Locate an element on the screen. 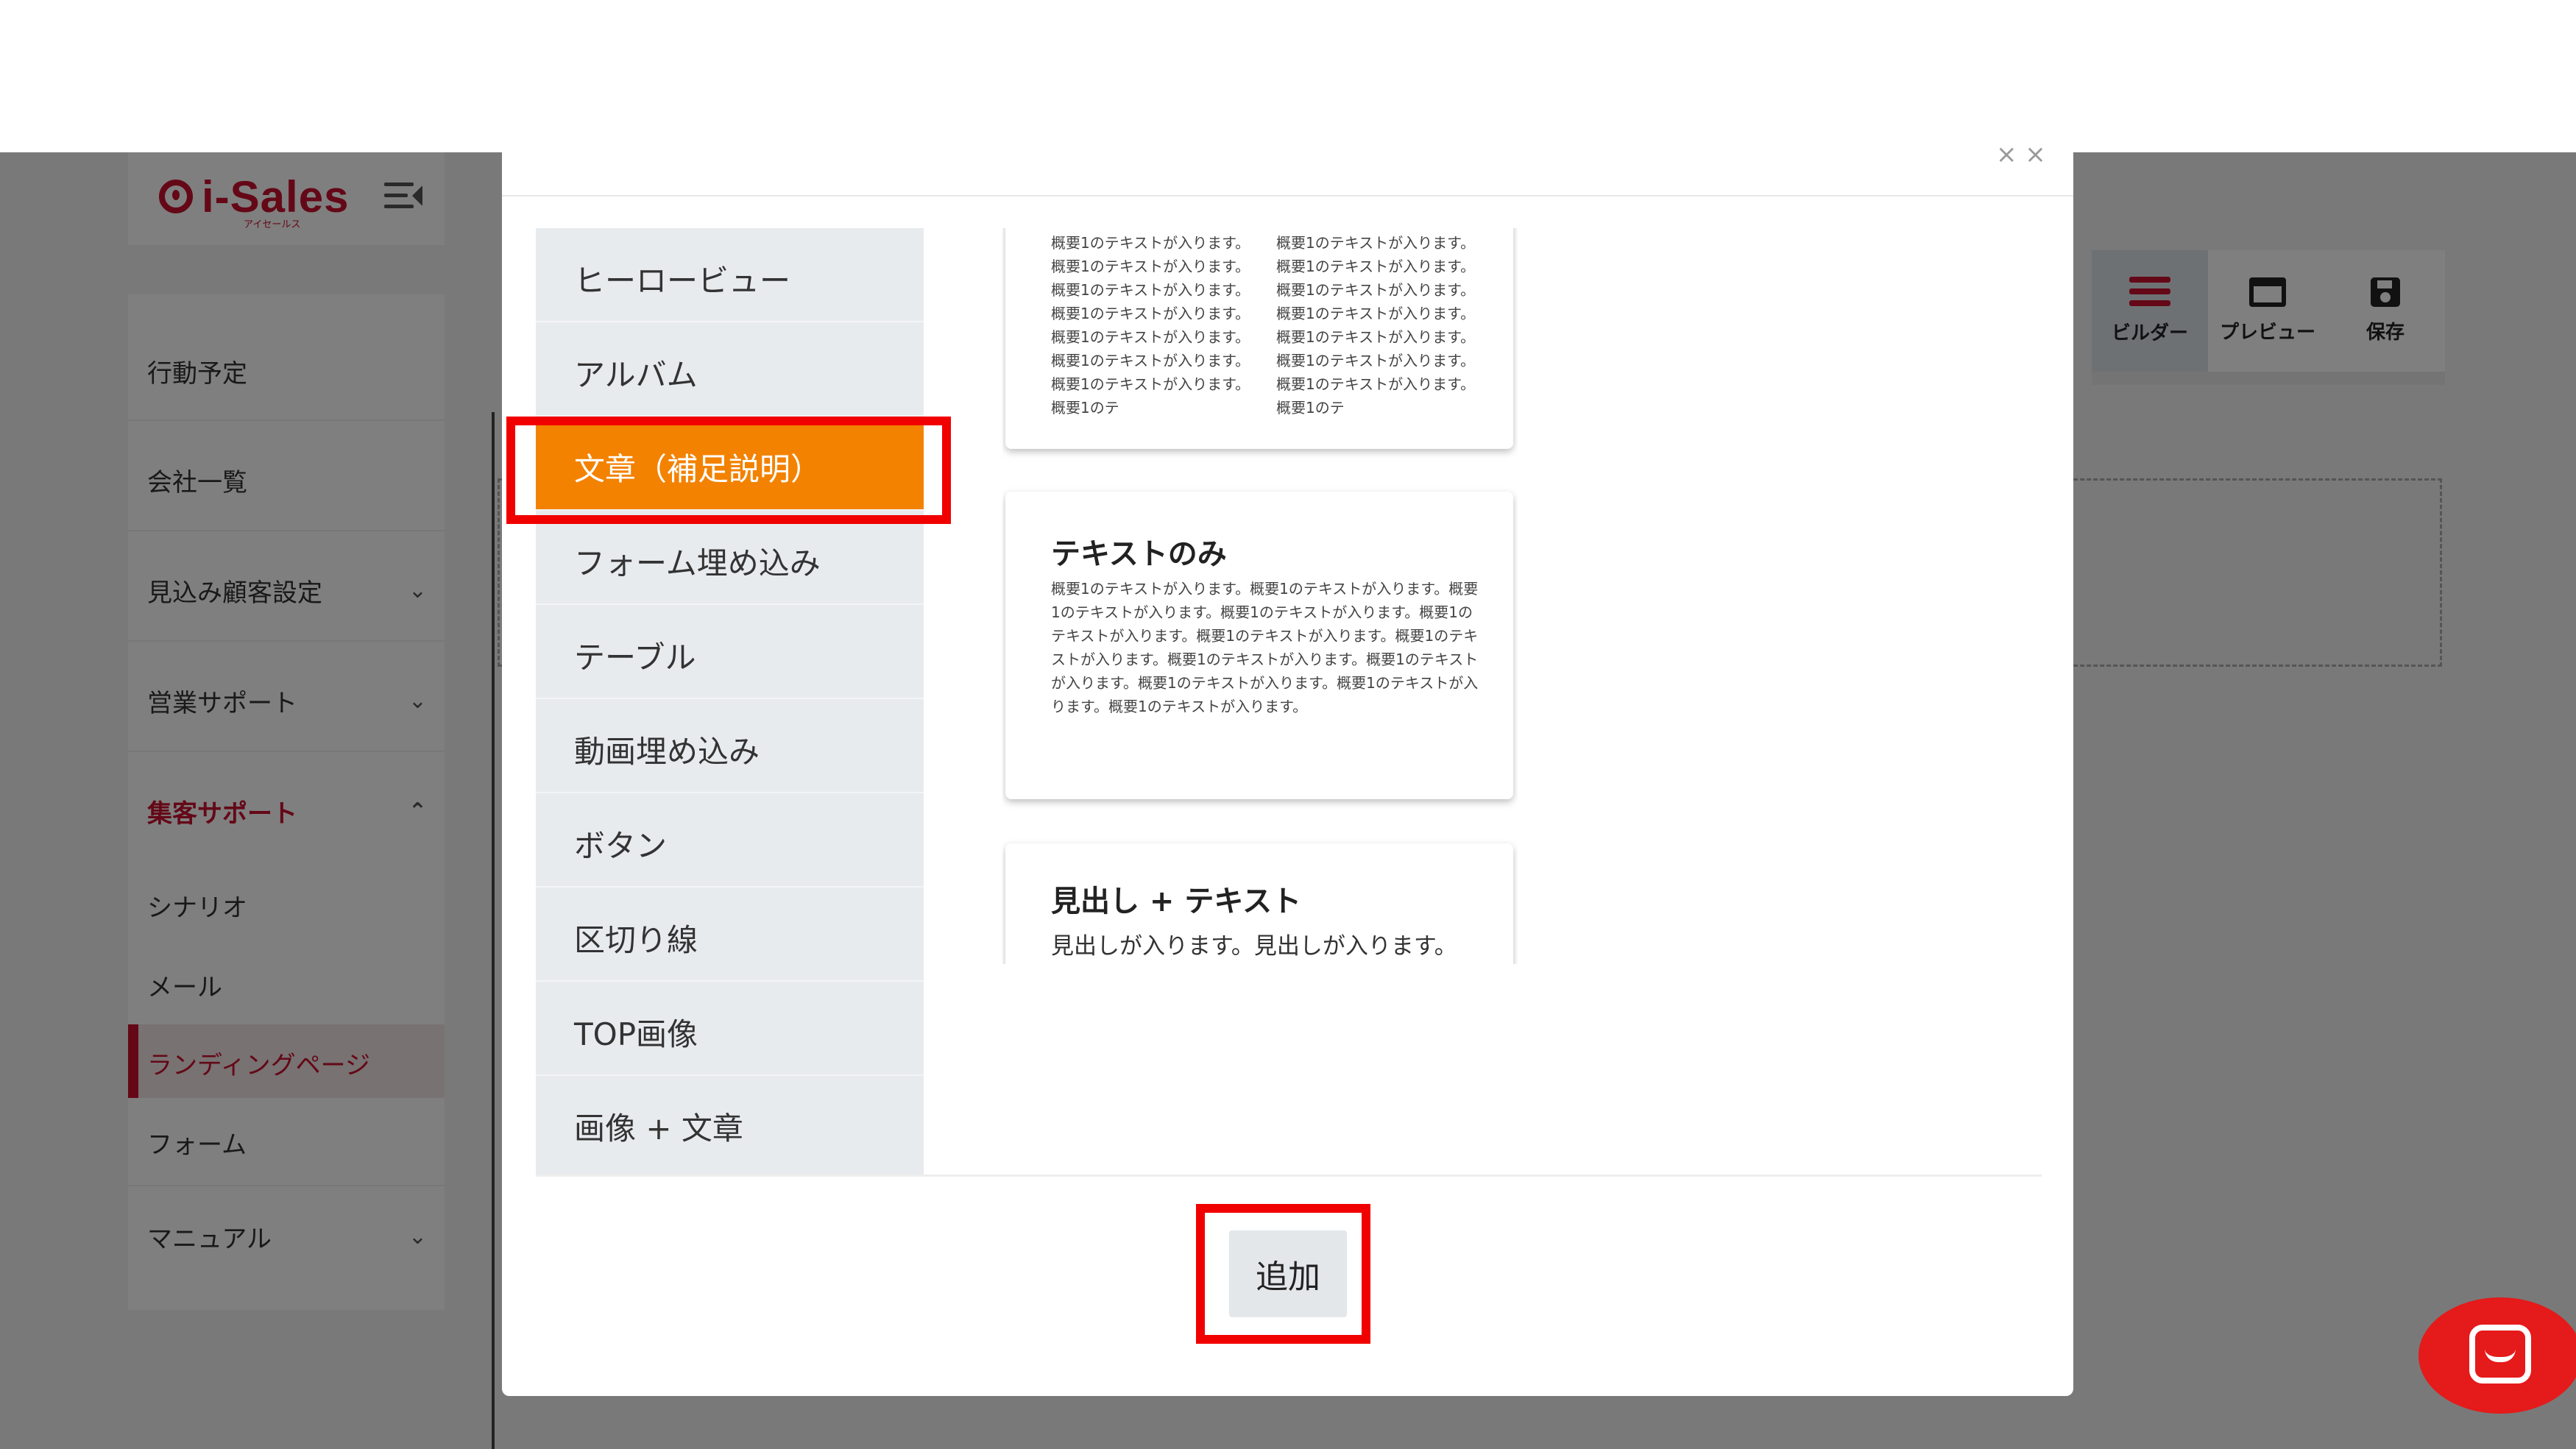  category-item-album: アルバム is located at coordinates (730, 369).